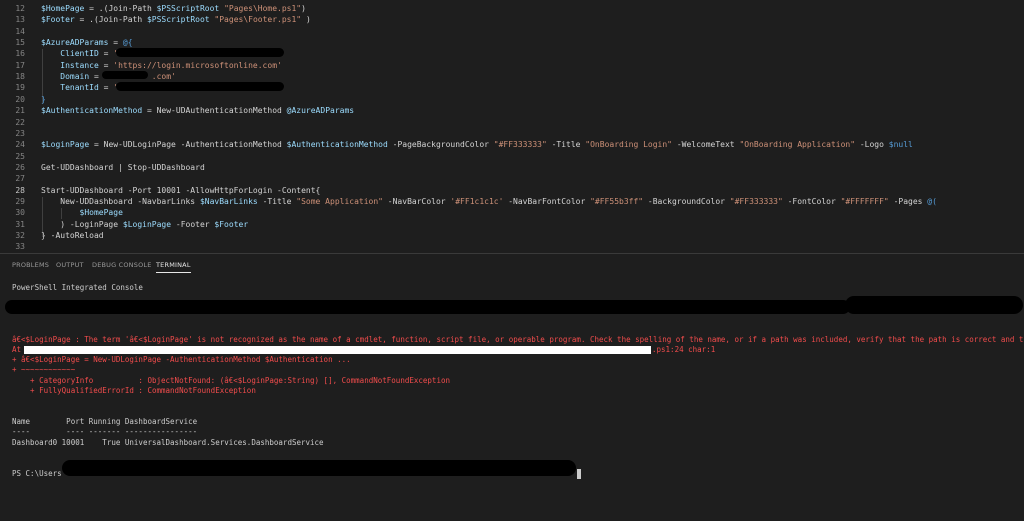 Image resolution: width=1024 pixels, height=521 pixels. I want to click on line-number: 16, so click(20, 54).